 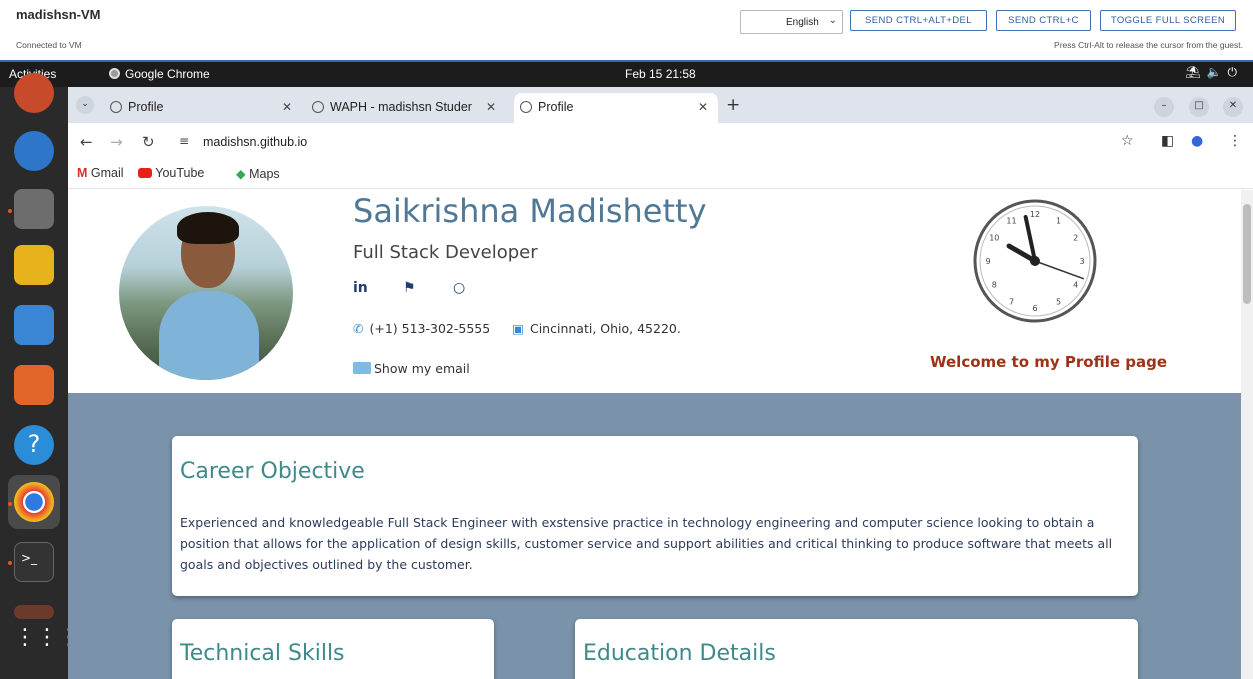 What do you see at coordinates (1235, 141) in the screenshot?
I see `menu-icon: ⋮` at bounding box center [1235, 141].